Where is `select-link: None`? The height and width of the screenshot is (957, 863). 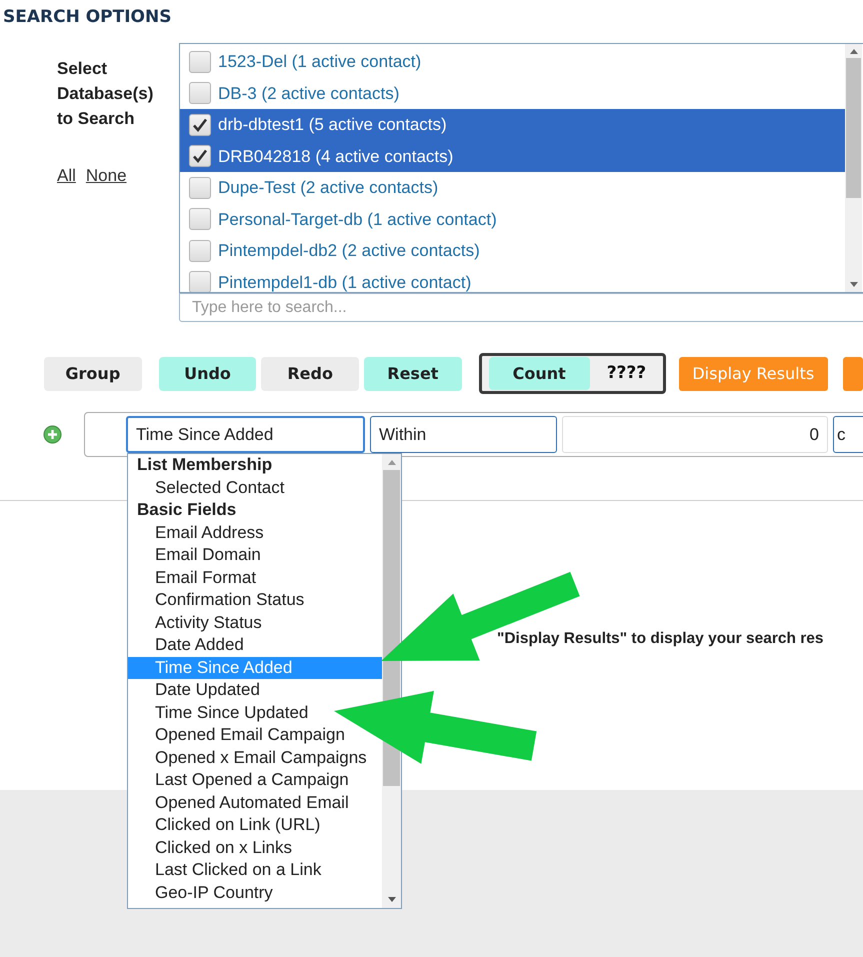 select-link: None is located at coordinates (106, 175).